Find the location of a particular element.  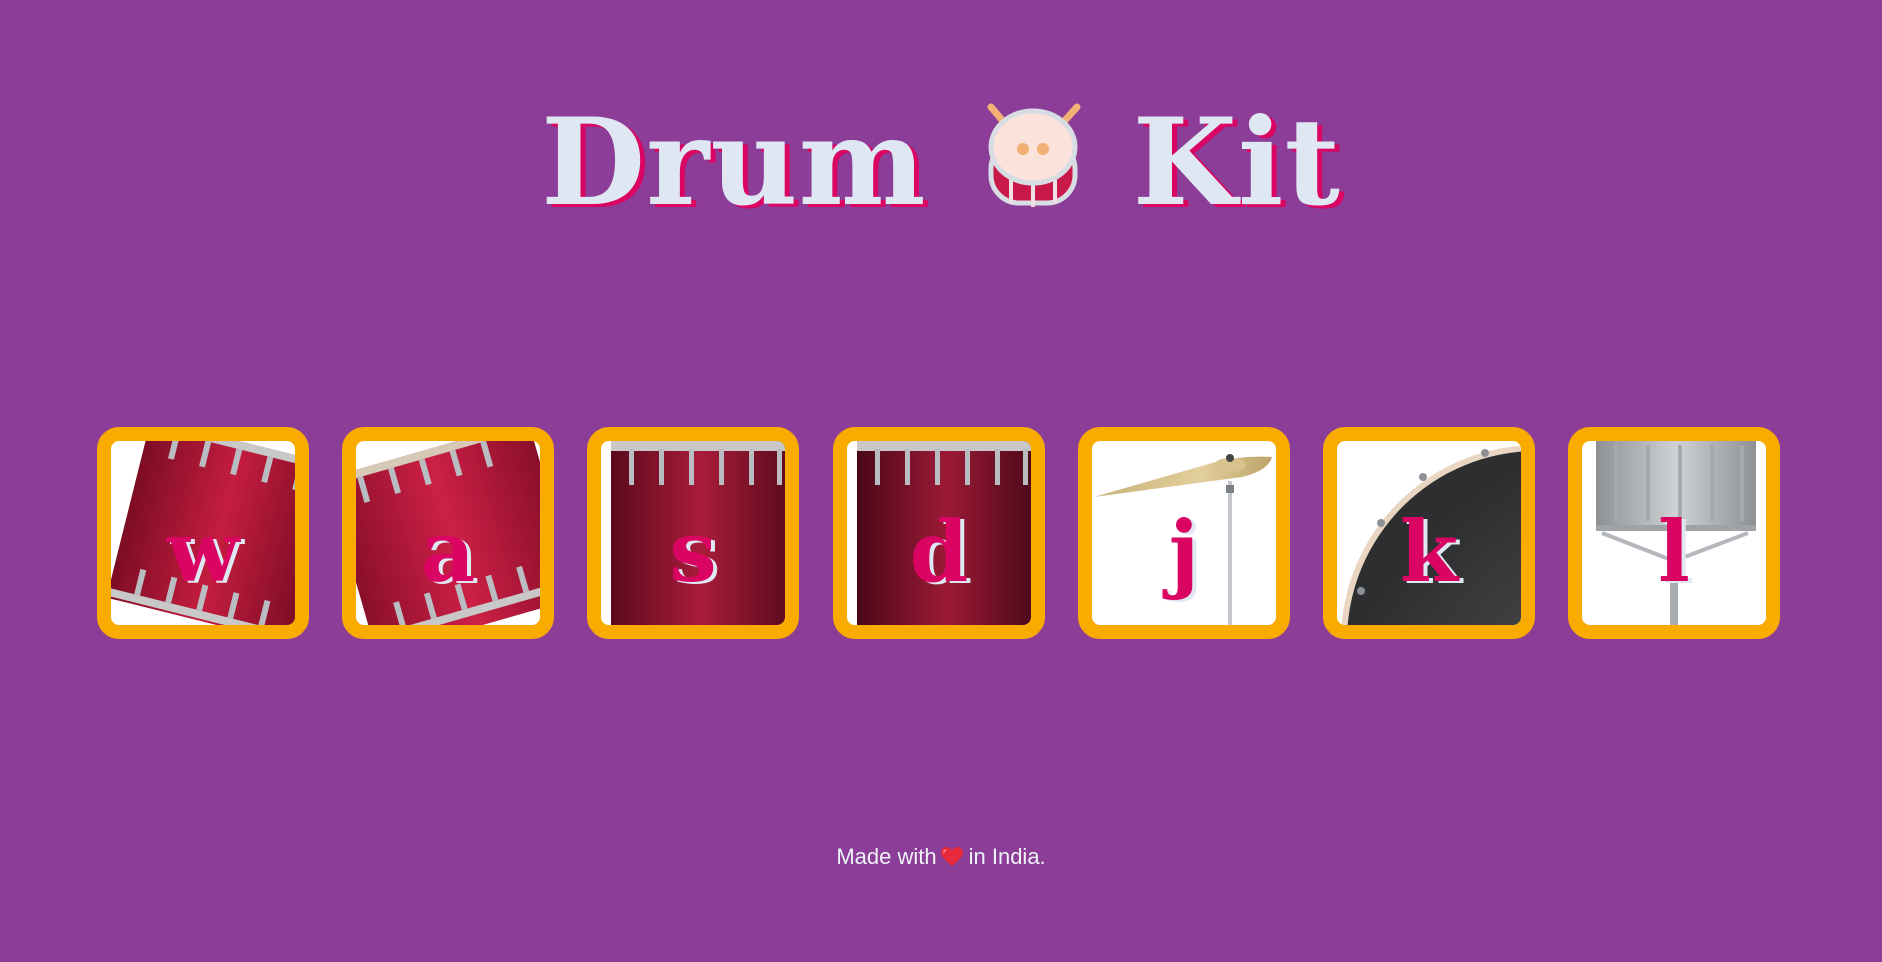

drum-button-a: a is located at coordinates (448, 533).